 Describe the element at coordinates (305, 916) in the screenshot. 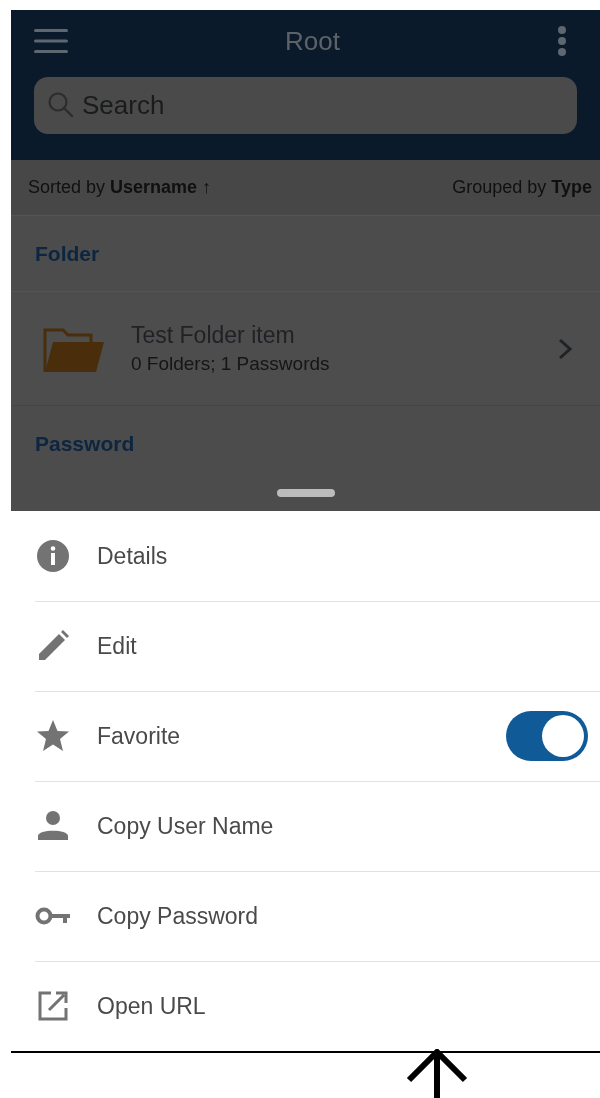

I see `action-item: Copy Password` at that location.